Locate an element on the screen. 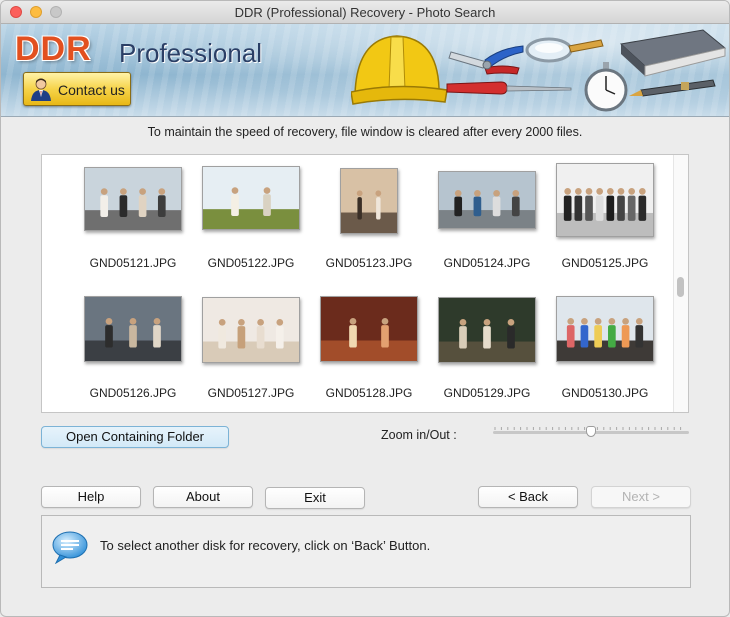 The width and height of the screenshot is (730, 617). logo-ddr: DDR is located at coordinates (53, 49).